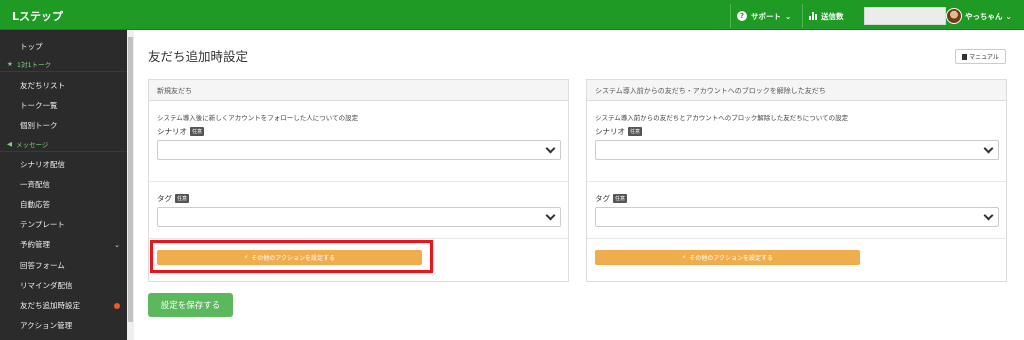 This screenshot has width=1024, height=340. Describe the element at coordinates (291, 256) in the screenshot. I see `highlight-box` at that location.